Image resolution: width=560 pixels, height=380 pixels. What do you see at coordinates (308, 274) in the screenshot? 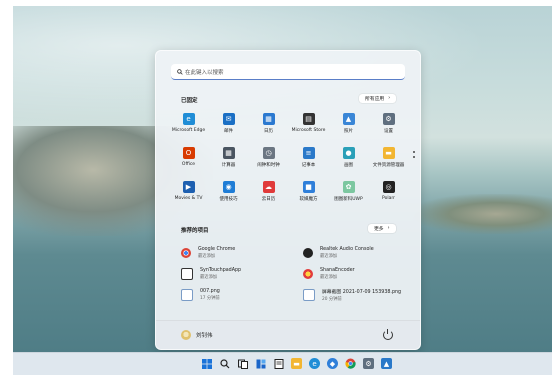
I see `shana-icon` at bounding box center [308, 274].